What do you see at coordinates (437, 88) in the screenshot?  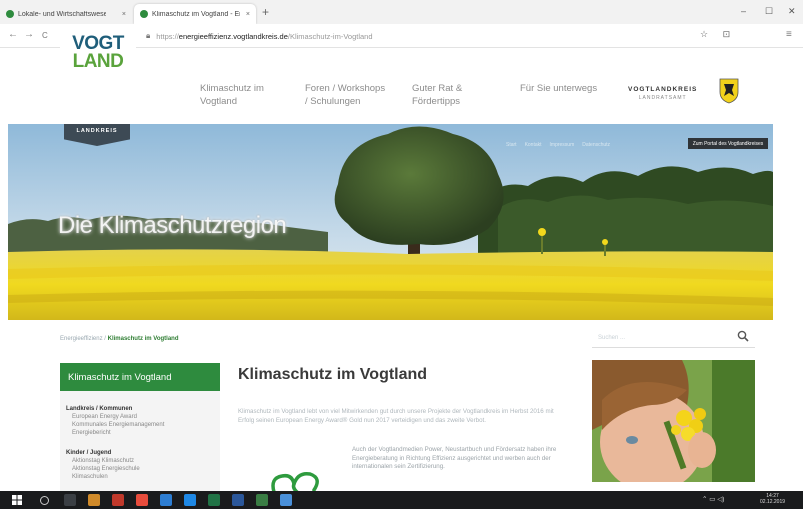 I see `menu-label: Guter Rat &` at bounding box center [437, 88].